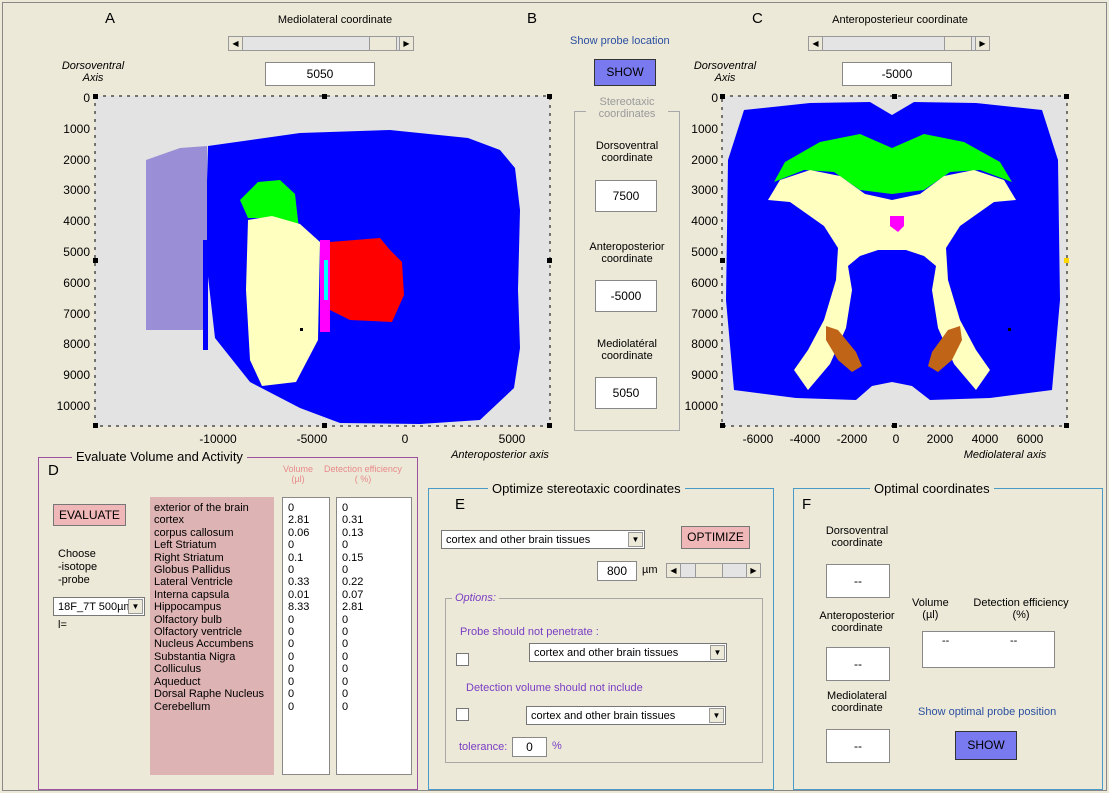  I want to click on efficiency-values: 0 0.31 0.13 0 0.15 0 0.22 0.07 2.81 0 0 0 0 0 0 0 0, so click(352, 607).